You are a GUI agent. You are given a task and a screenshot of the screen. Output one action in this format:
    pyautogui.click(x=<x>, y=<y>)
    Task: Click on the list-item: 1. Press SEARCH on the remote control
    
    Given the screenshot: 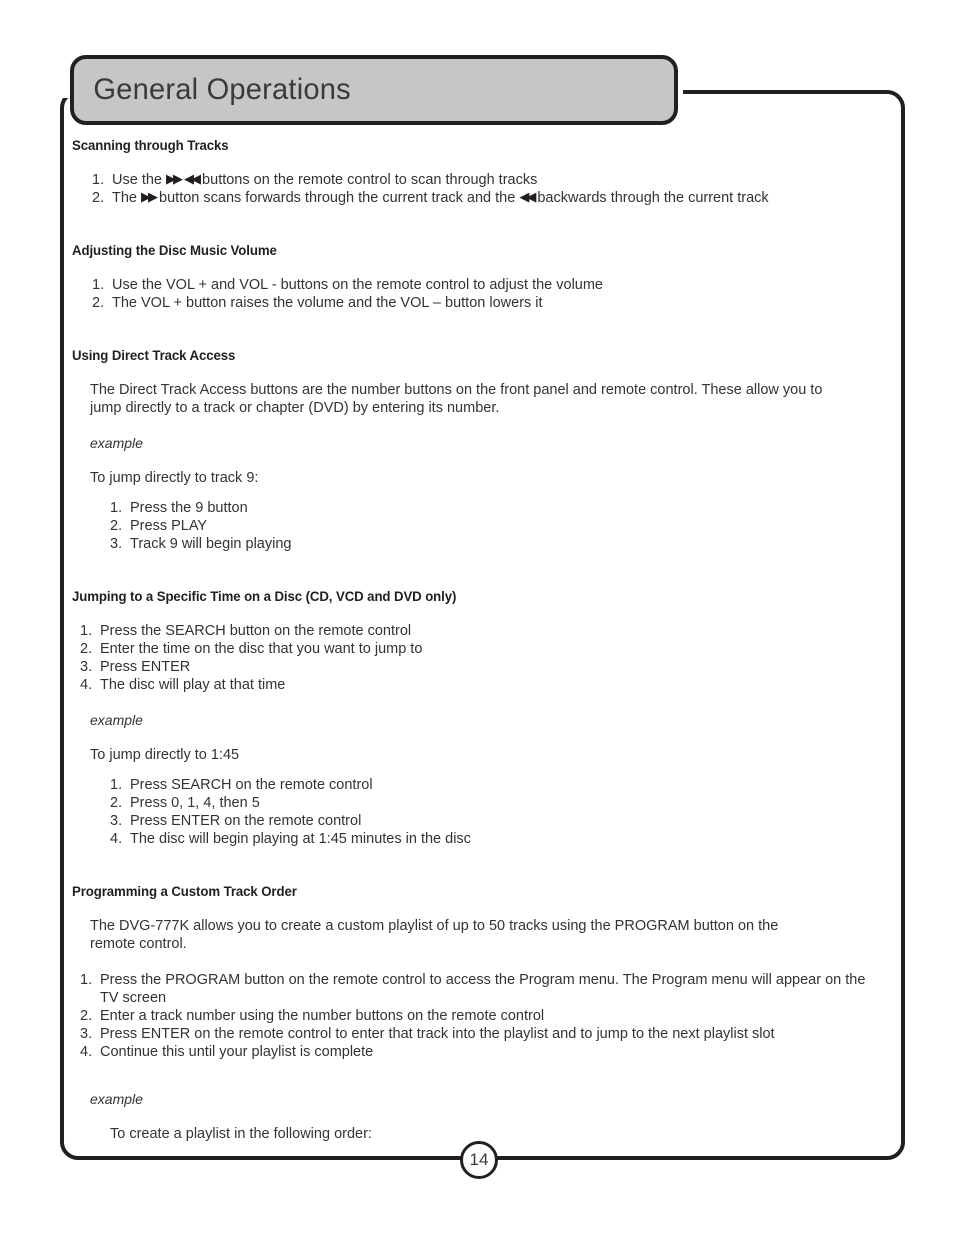 What is the action you would take?
    pyautogui.click(x=491, y=785)
    